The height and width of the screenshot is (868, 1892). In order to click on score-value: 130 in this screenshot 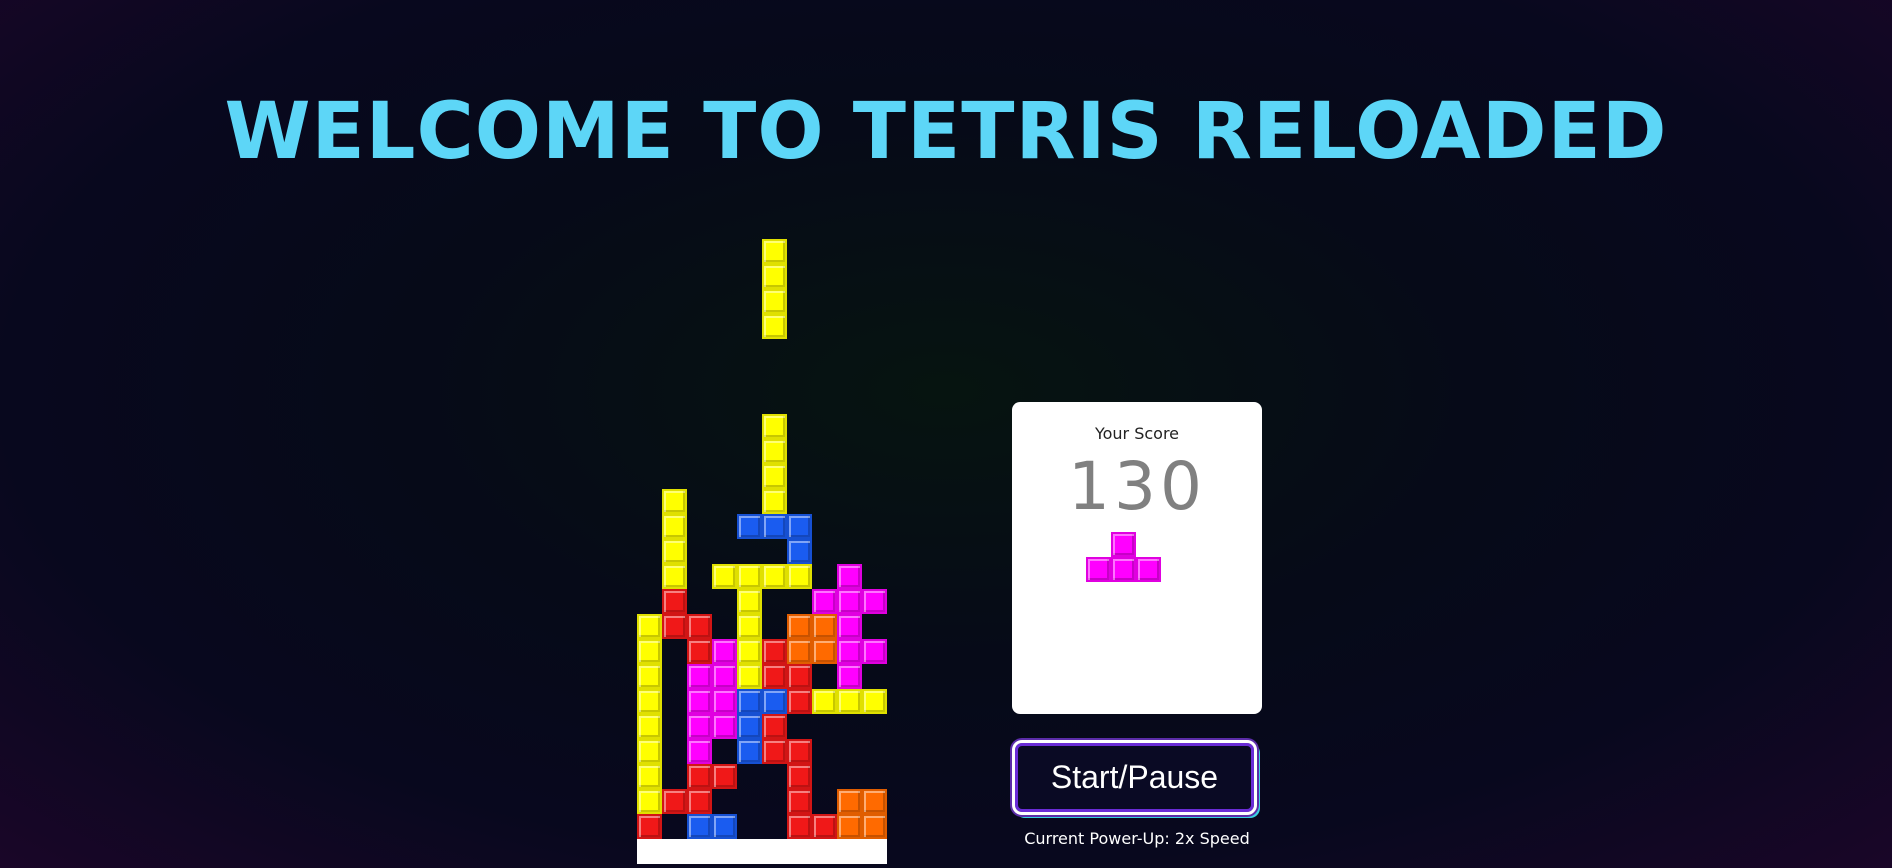, I will do `click(1137, 486)`.